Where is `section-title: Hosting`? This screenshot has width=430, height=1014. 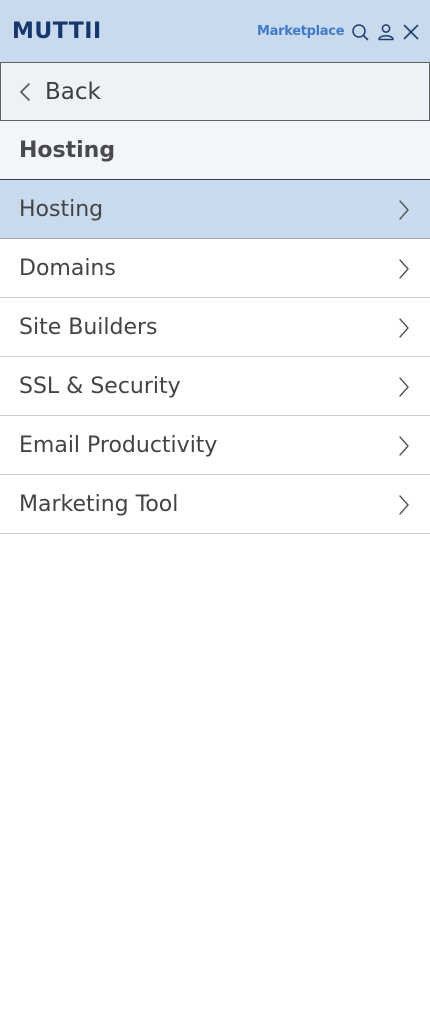 section-title: Hosting is located at coordinates (67, 150).